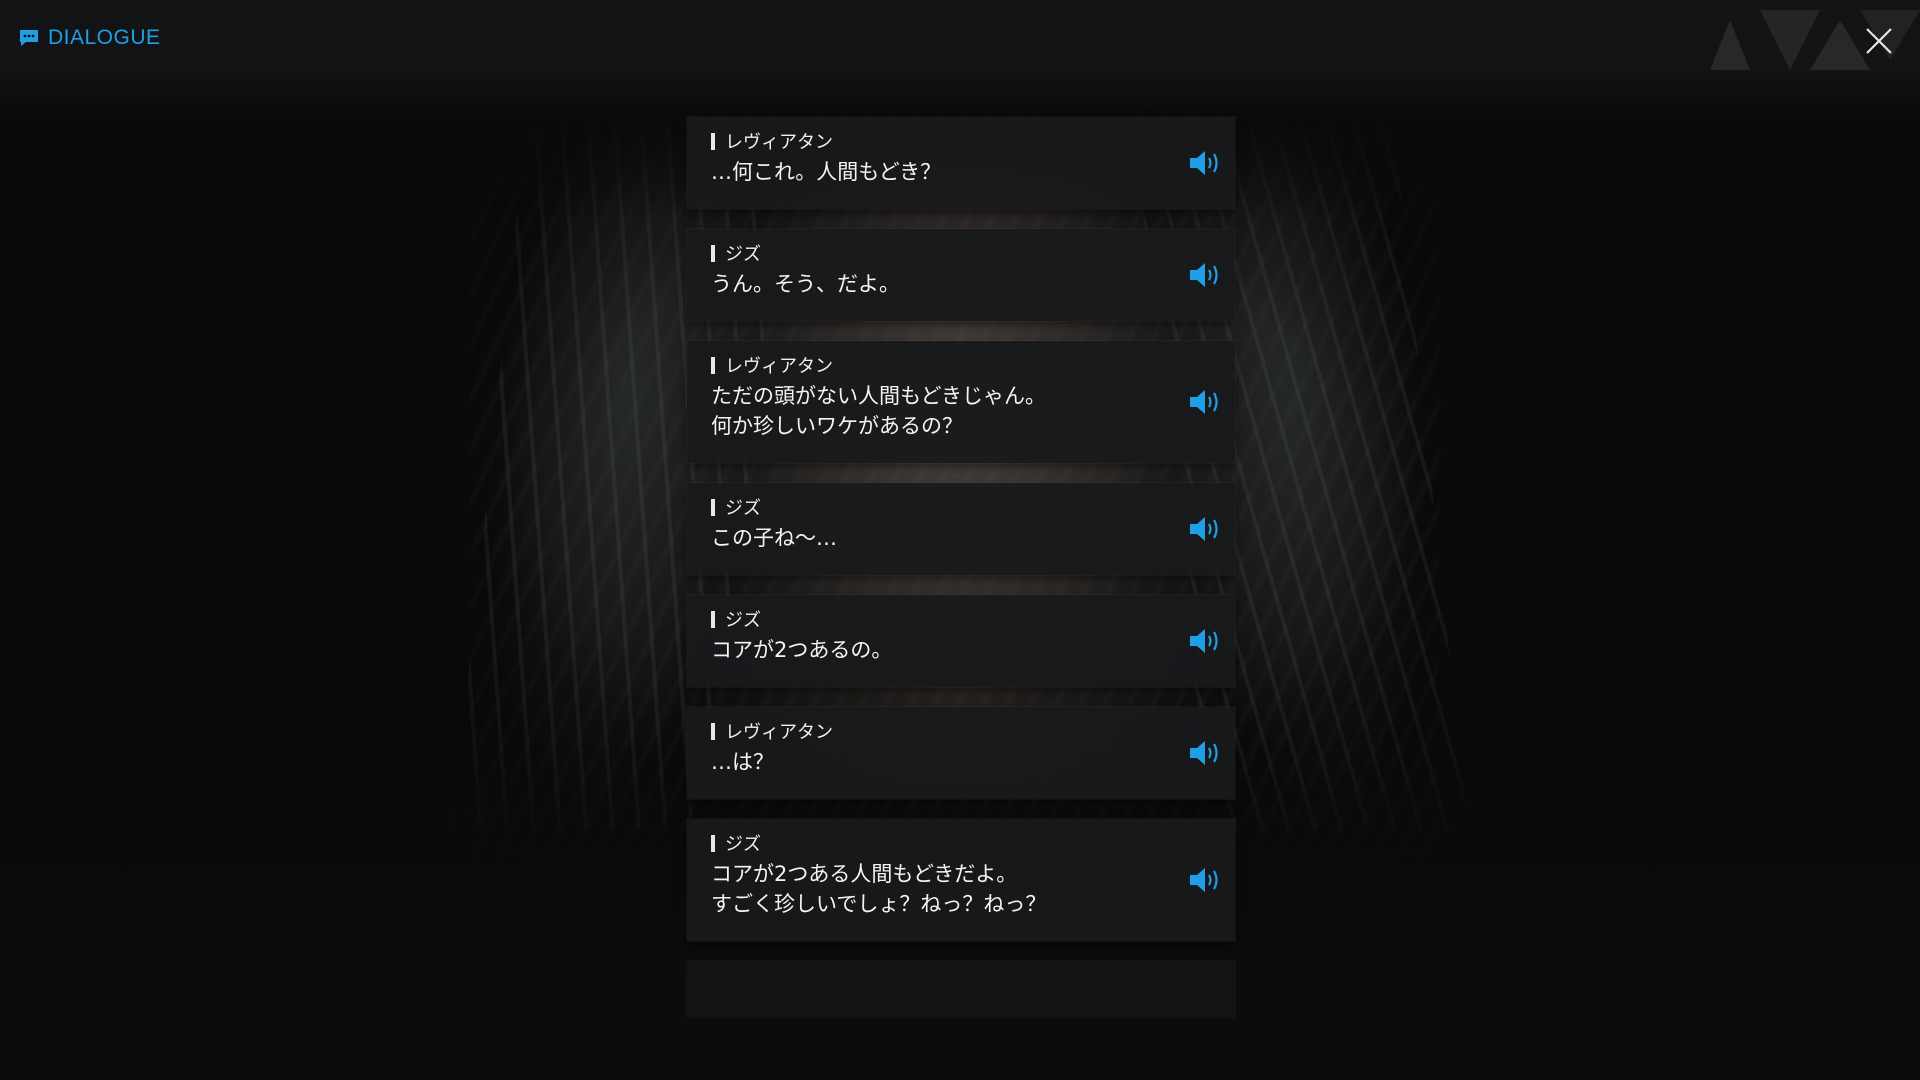 Image resolution: width=1920 pixels, height=1080 pixels. Describe the element at coordinates (961, 163) in the screenshot. I see `dialogue-entry: レヴィアタン …何これ。人間もどき？` at that location.